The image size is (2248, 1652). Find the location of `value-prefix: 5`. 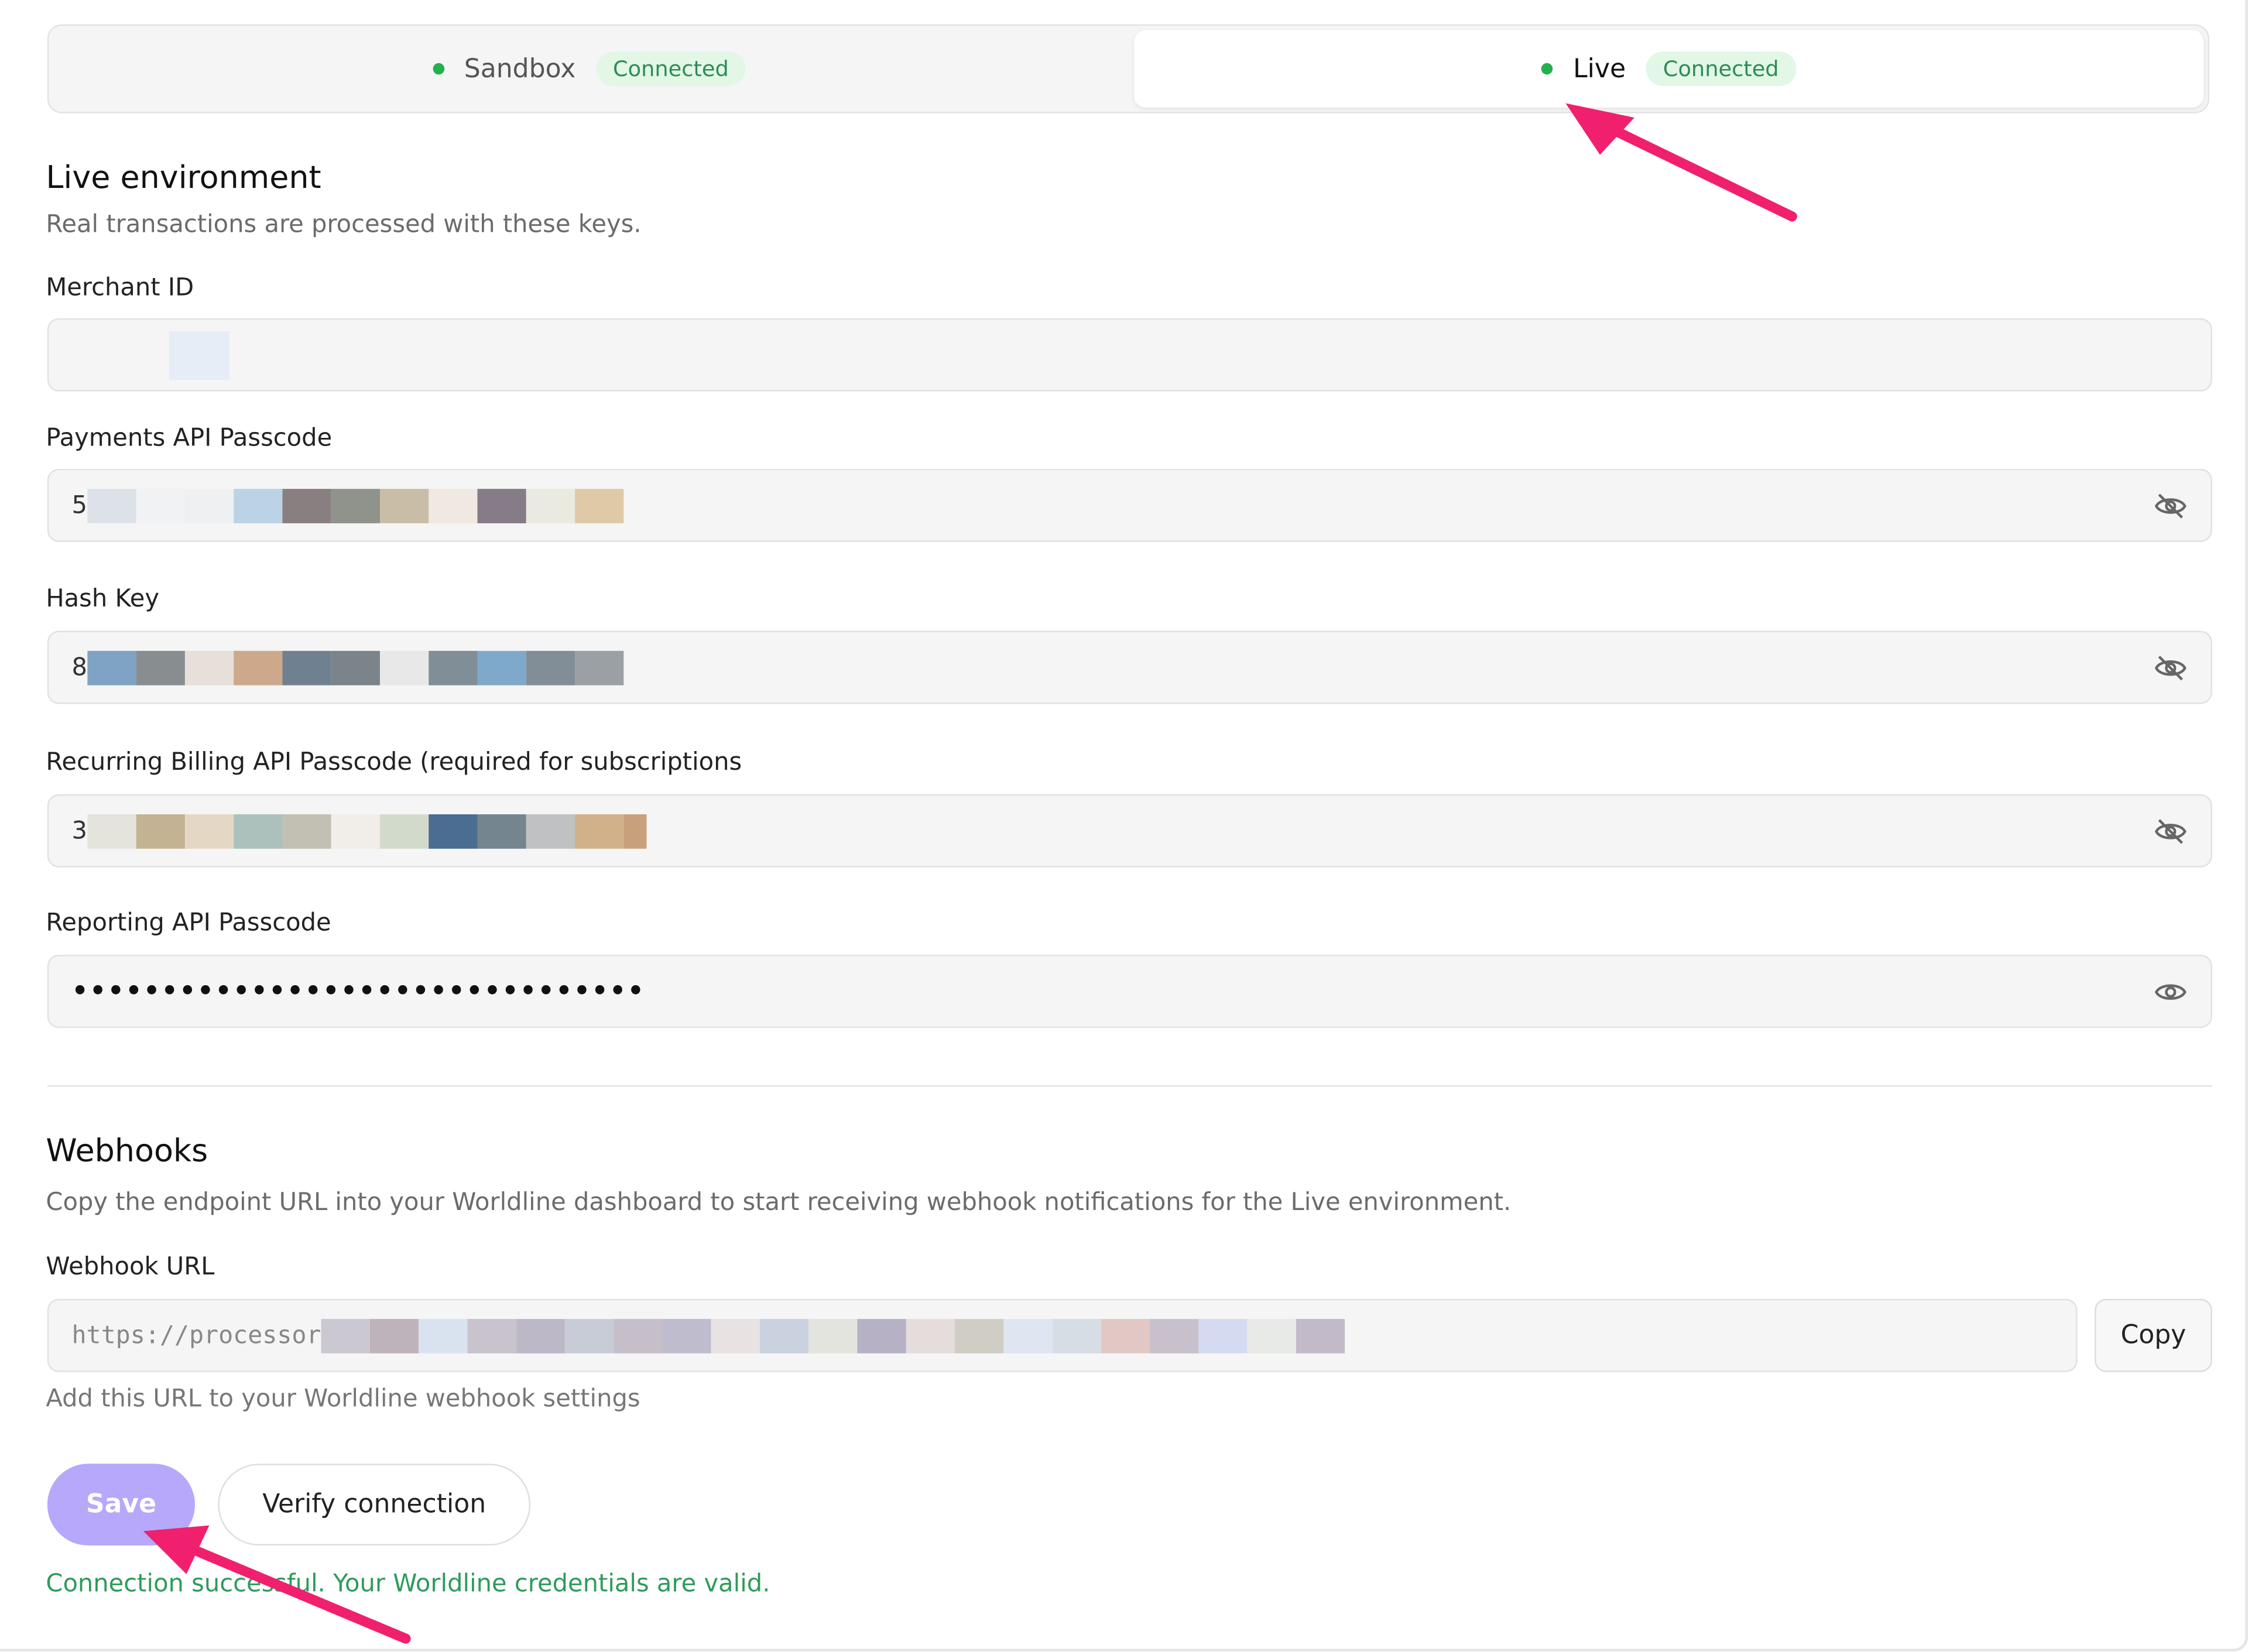

value-prefix: 5 is located at coordinates (79, 505).